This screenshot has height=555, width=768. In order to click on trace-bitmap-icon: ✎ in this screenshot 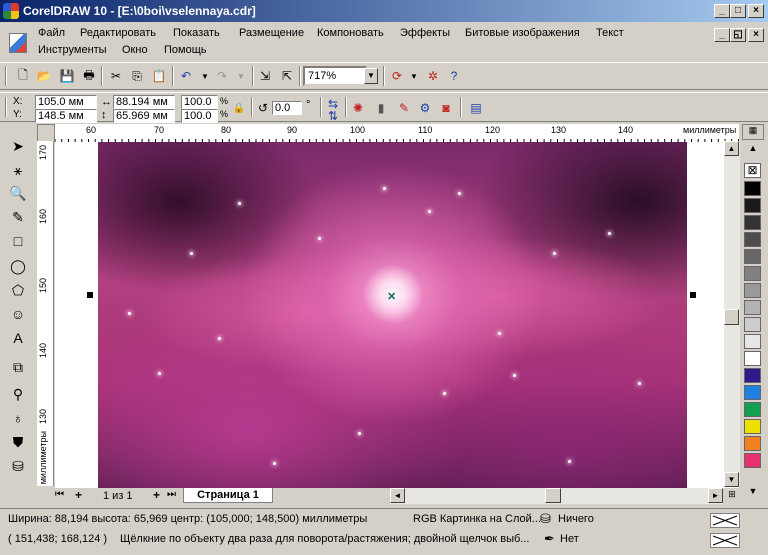, I will do `click(404, 108)`.